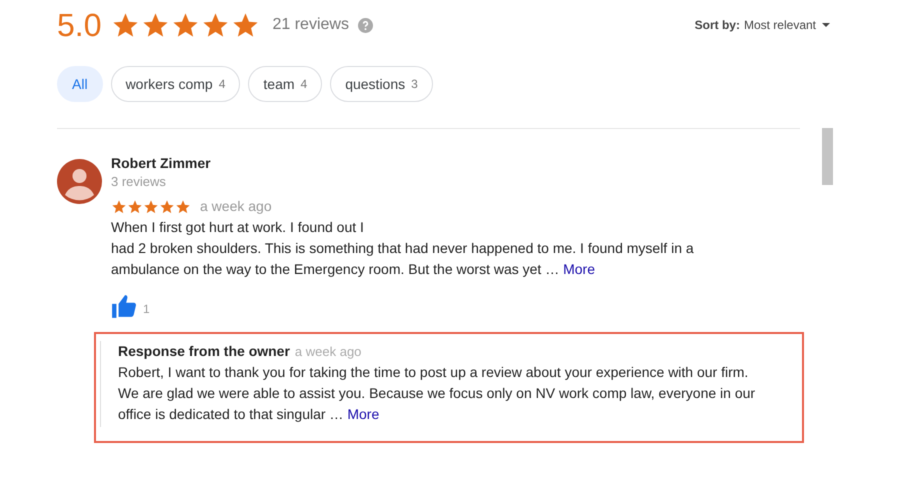 The height and width of the screenshot is (504, 900). What do you see at coordinates (79, 25) in the screenshot?
I see `rating-score: 5.0` at bounding box center [79, 25].